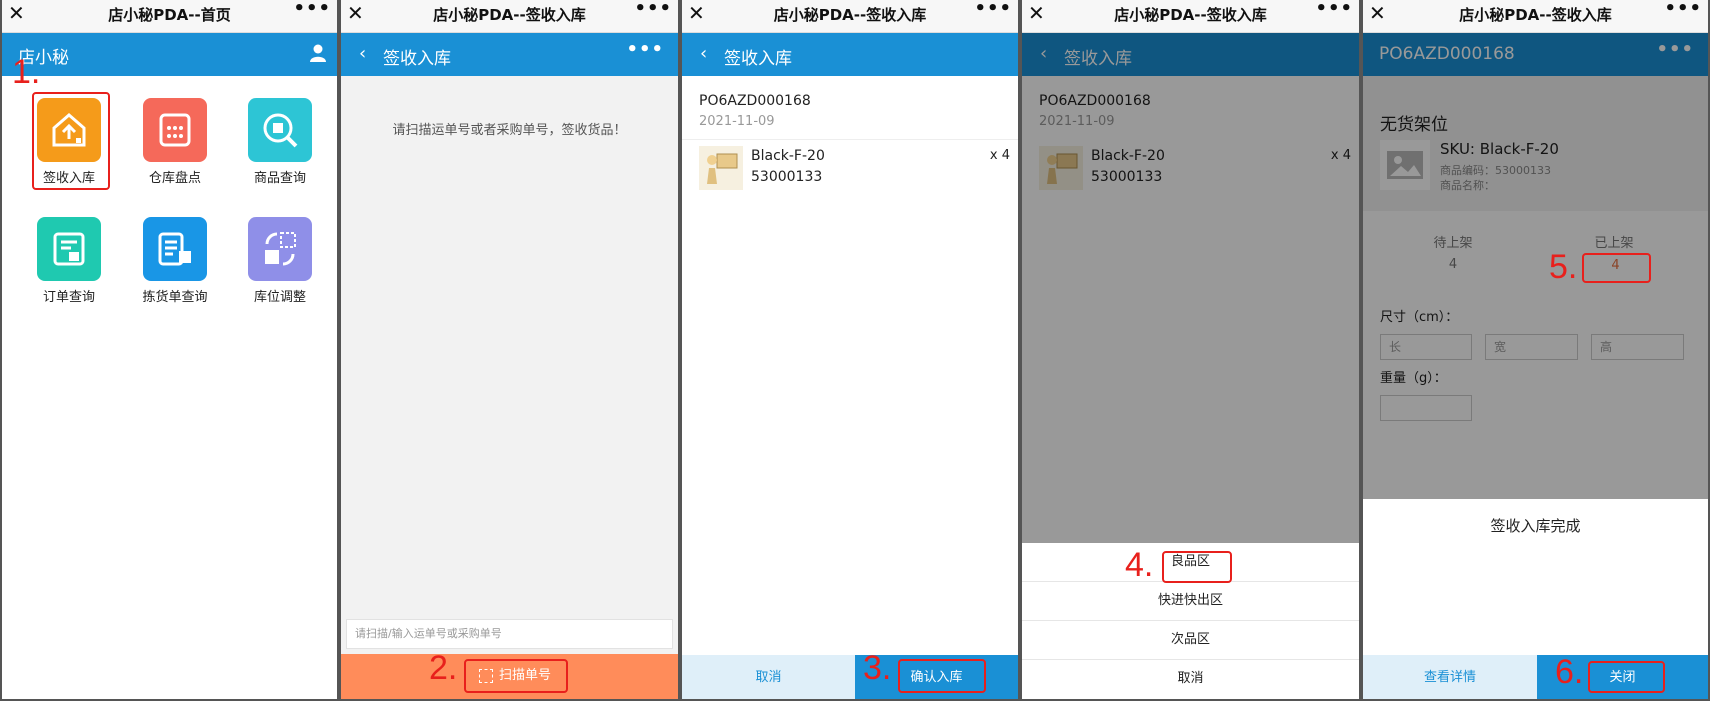  I want to click on user-icon, so click(318, 55).